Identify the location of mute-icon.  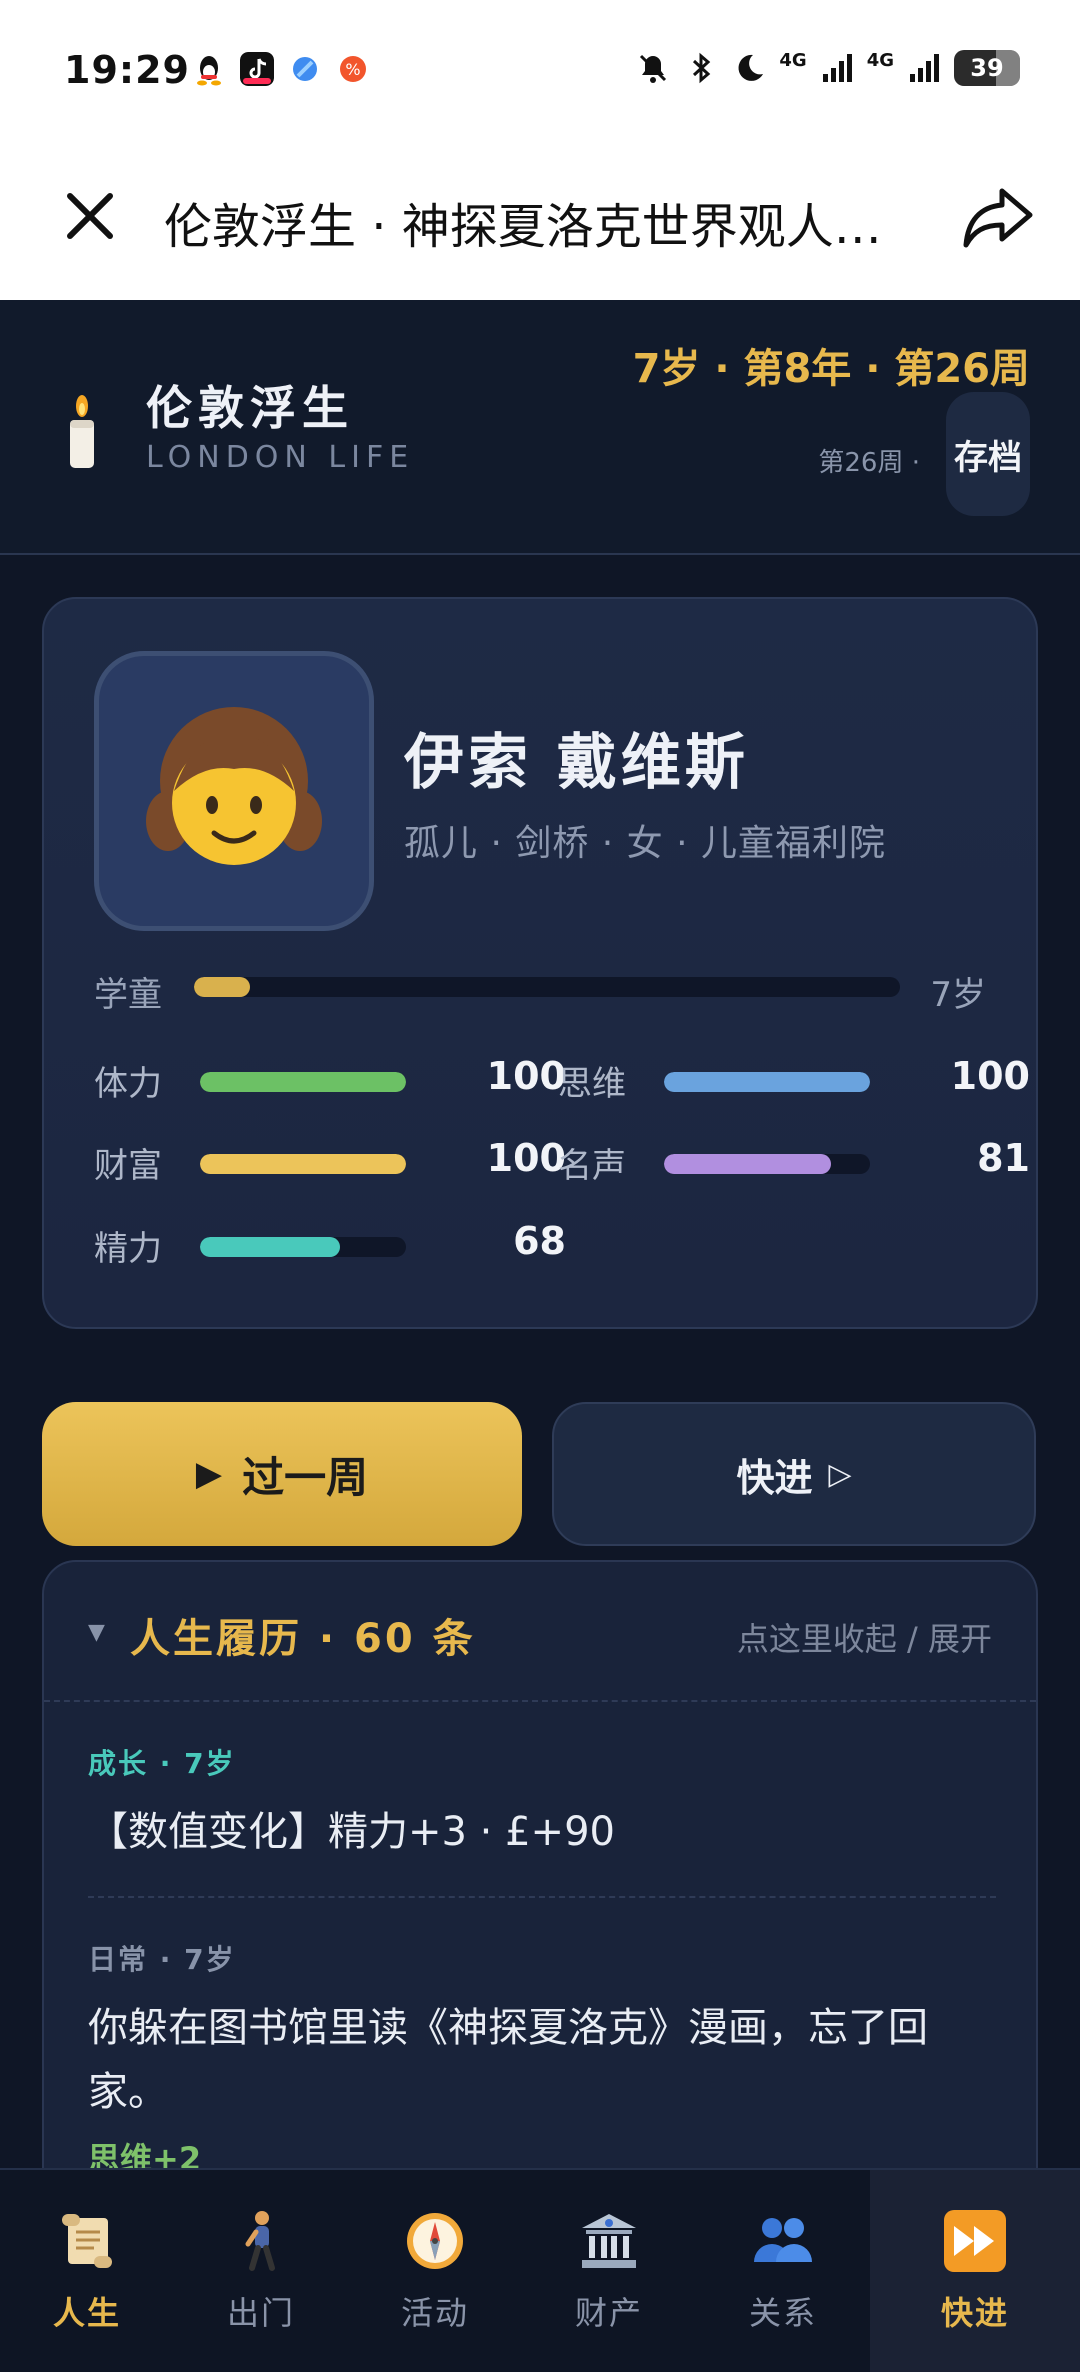
(653, 68).